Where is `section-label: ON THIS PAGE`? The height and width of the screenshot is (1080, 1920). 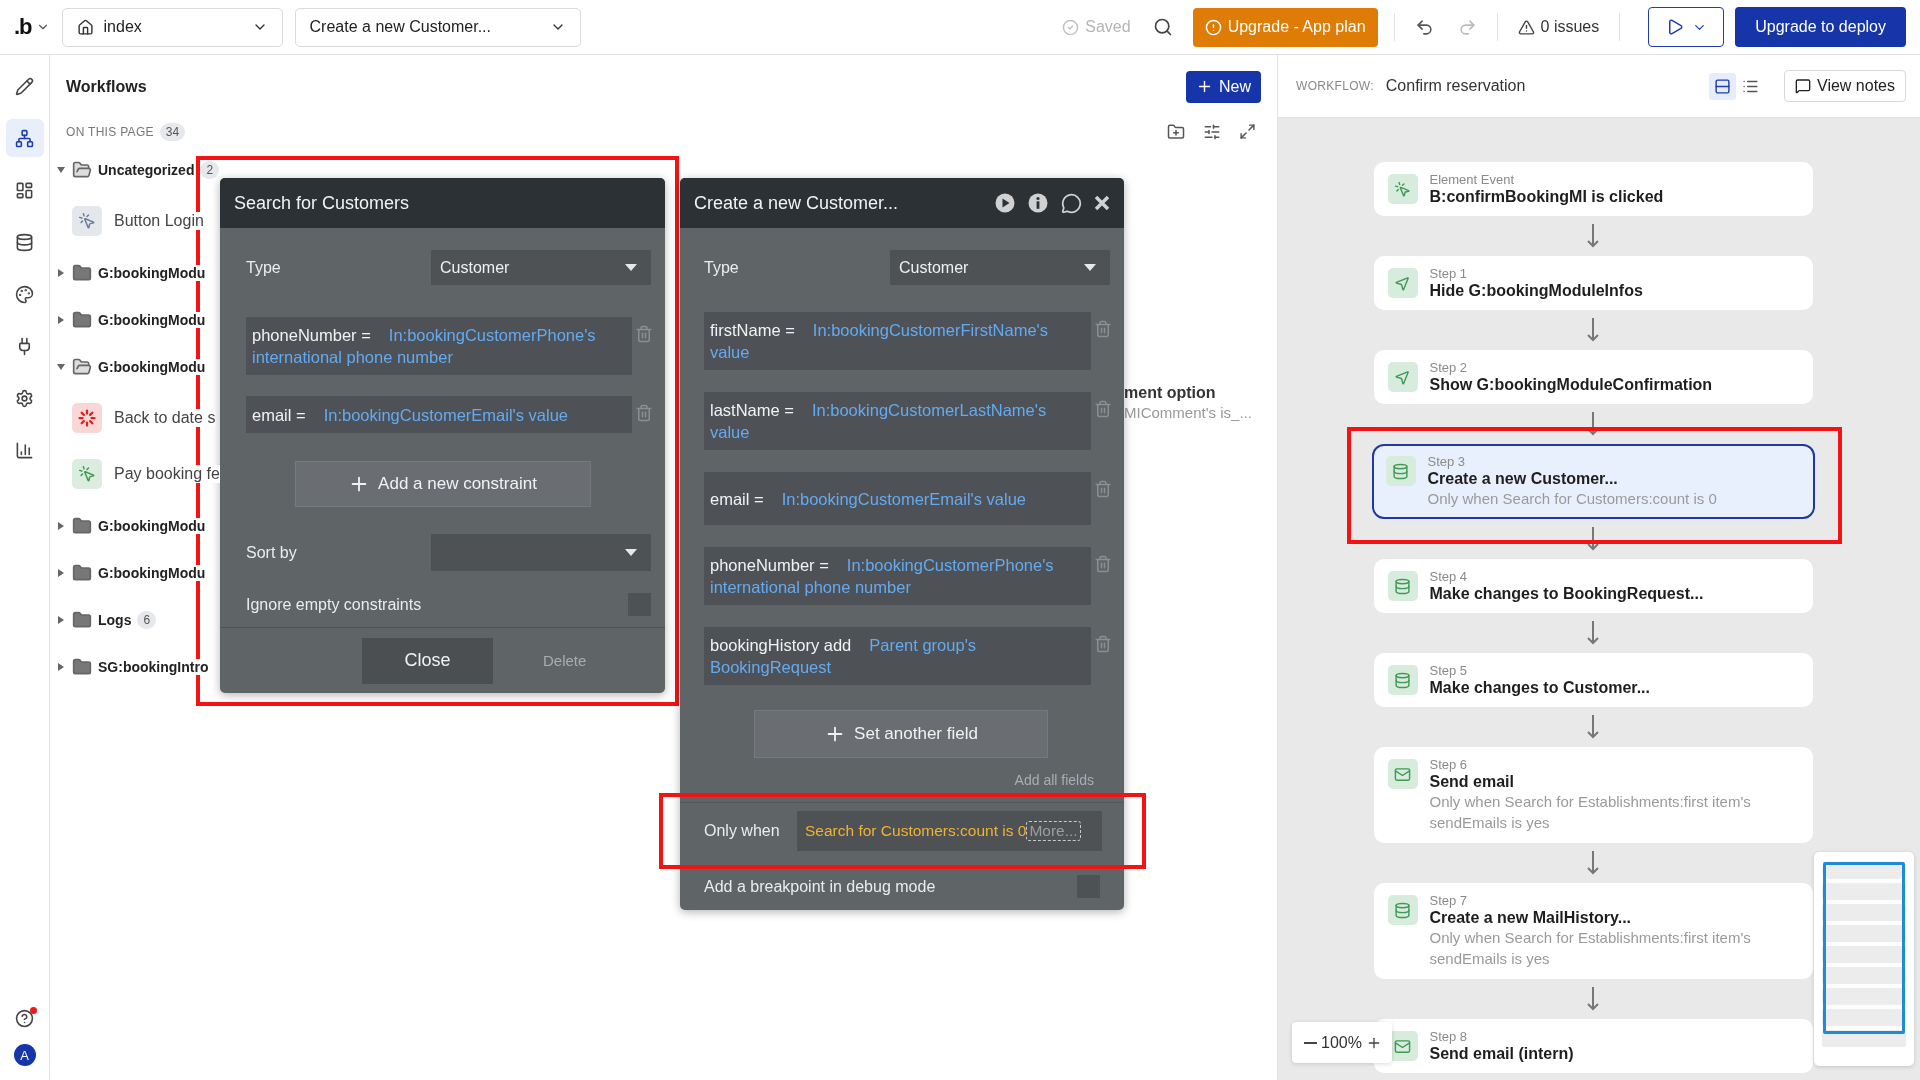
section-label: ON THIS PAGE is located at coordinates (110, 132).